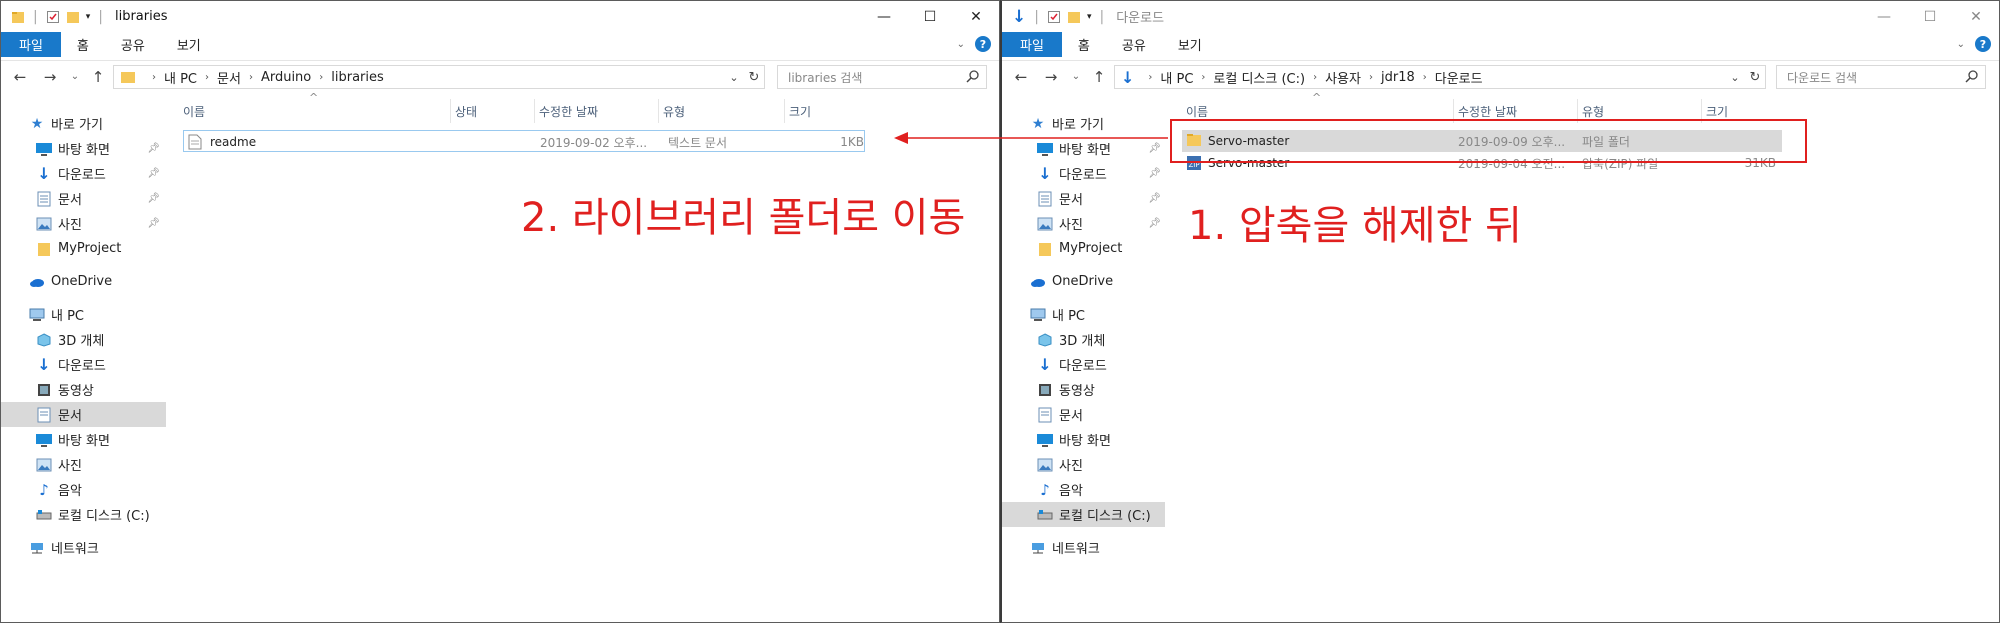 This screenshot has height=623, width=2000. What do you see at coordinates (827, 111) in the screenshot?
I see `column-size: 크기` at bounding box center [827, 111].